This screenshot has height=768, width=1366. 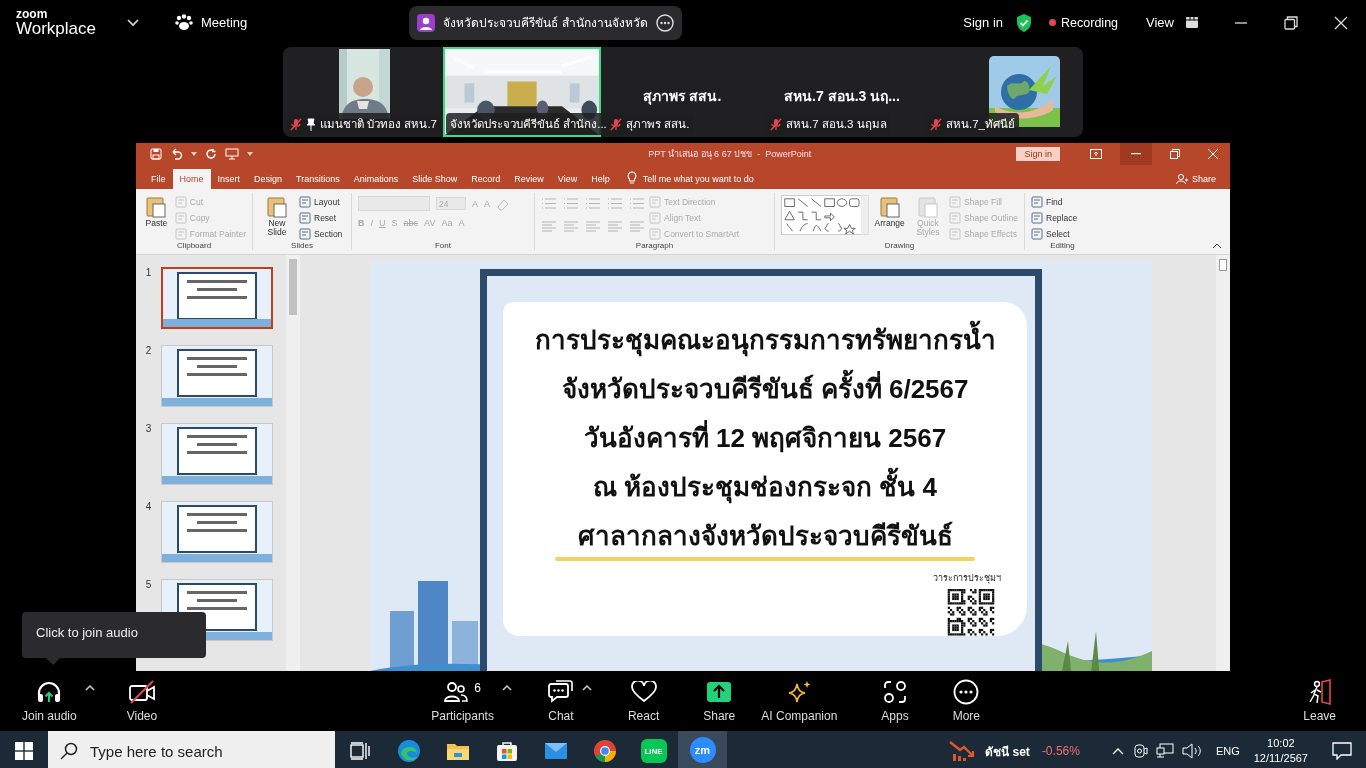 I want to click on view-button: View, so click(x=1160, y=22).